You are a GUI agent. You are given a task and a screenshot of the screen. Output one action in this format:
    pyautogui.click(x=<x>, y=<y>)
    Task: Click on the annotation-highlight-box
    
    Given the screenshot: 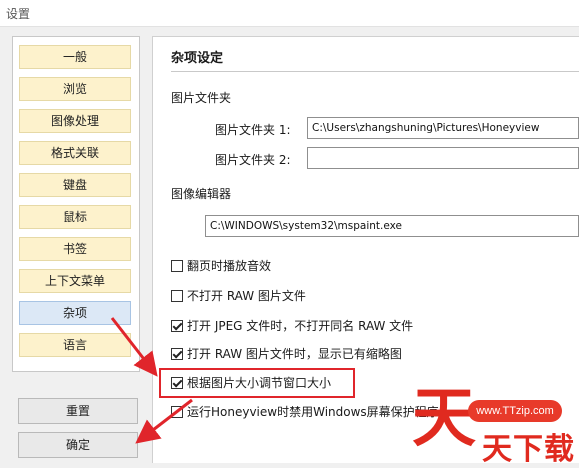 What is the action you would take?
    pyautogui.click(x=257, y=383)
    